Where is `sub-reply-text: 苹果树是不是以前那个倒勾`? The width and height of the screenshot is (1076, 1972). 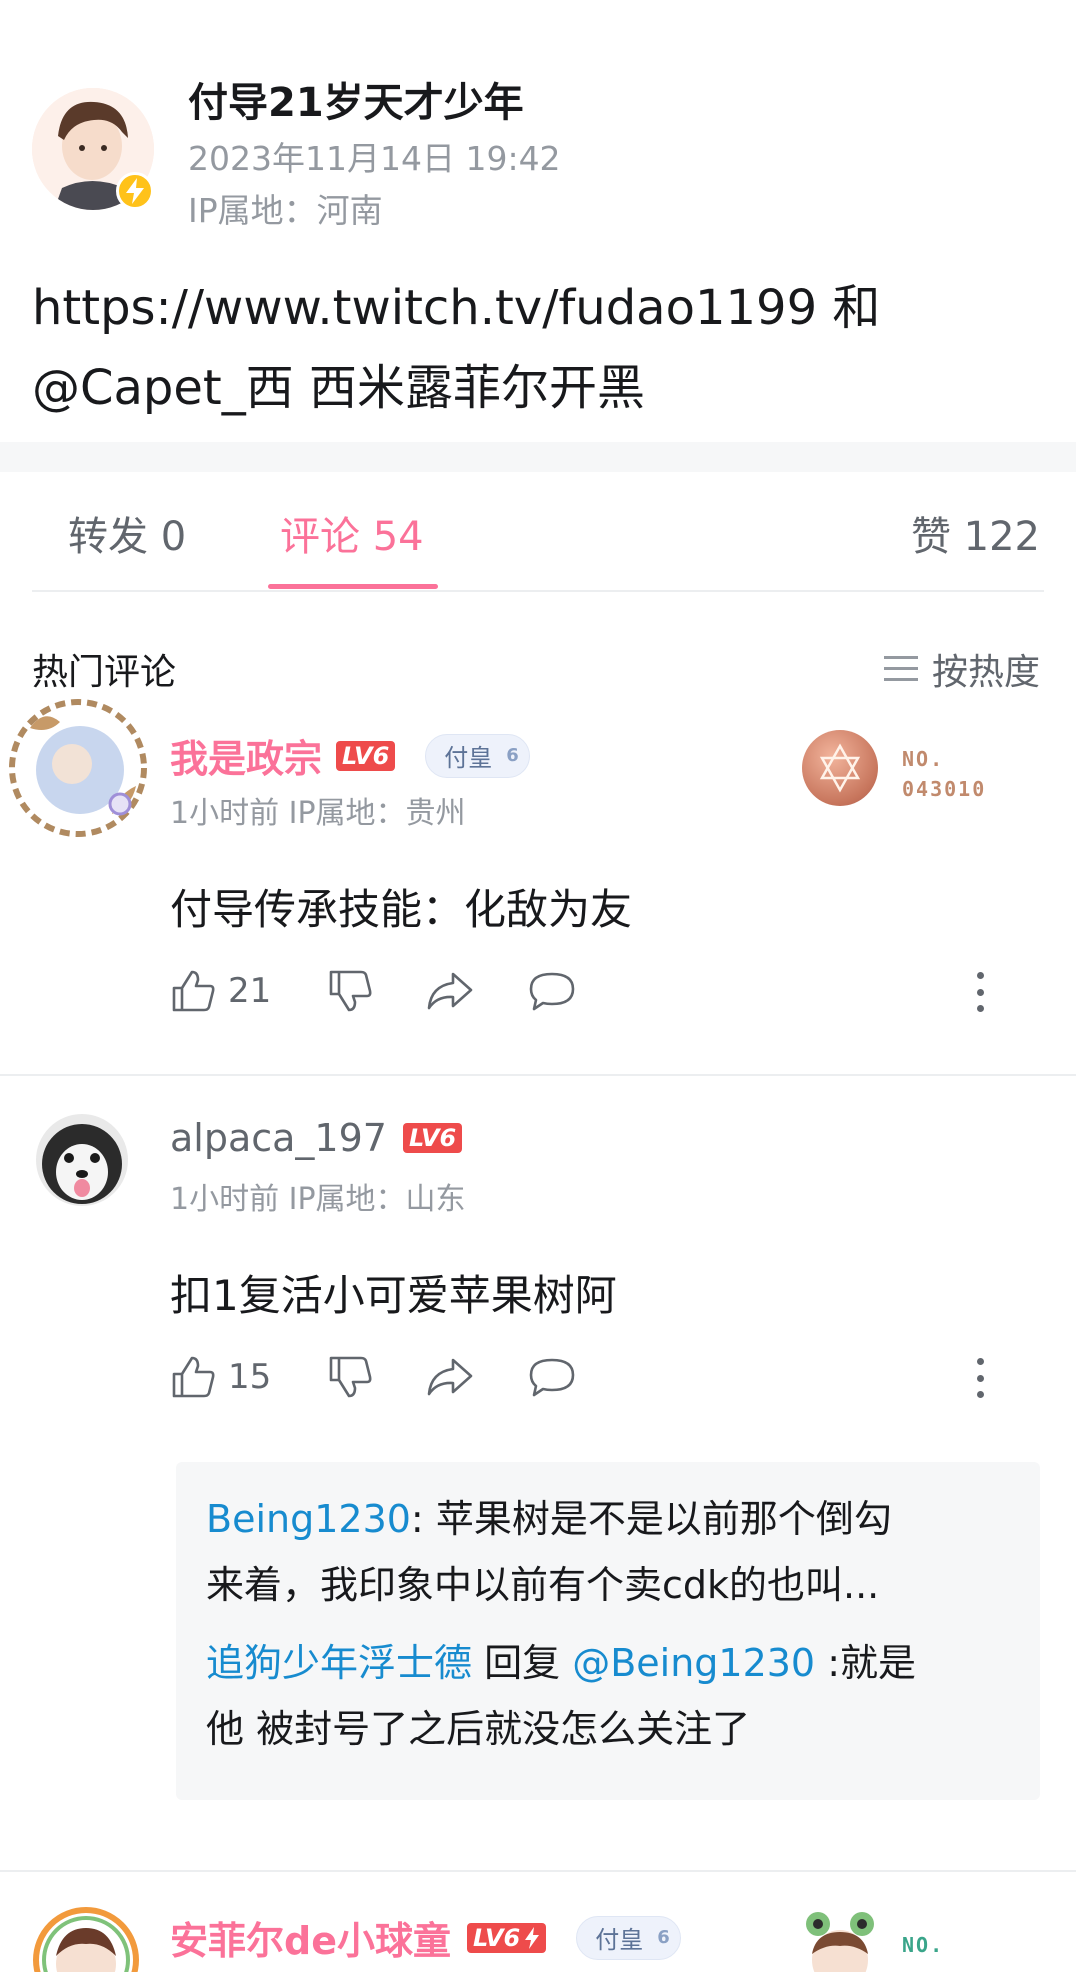
sub-reply-text: 苹果树是不是以前那个倒勾 is located at coordinates (663, 1519).